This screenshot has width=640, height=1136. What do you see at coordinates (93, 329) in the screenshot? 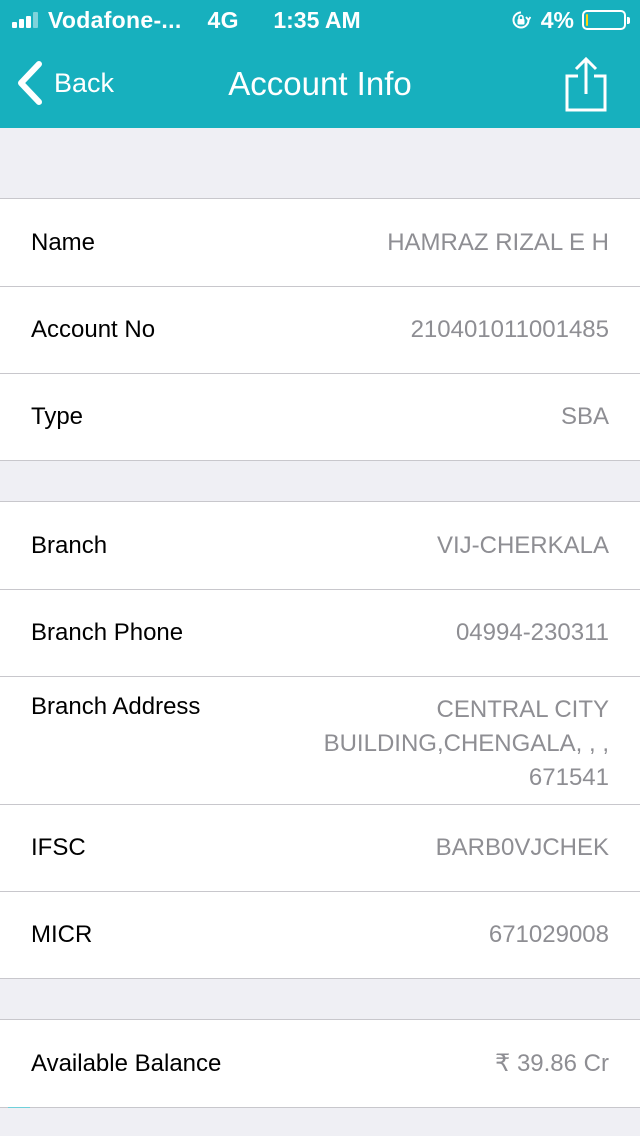
I see `account-no-label: Account No` at bounding box center [93, 329].